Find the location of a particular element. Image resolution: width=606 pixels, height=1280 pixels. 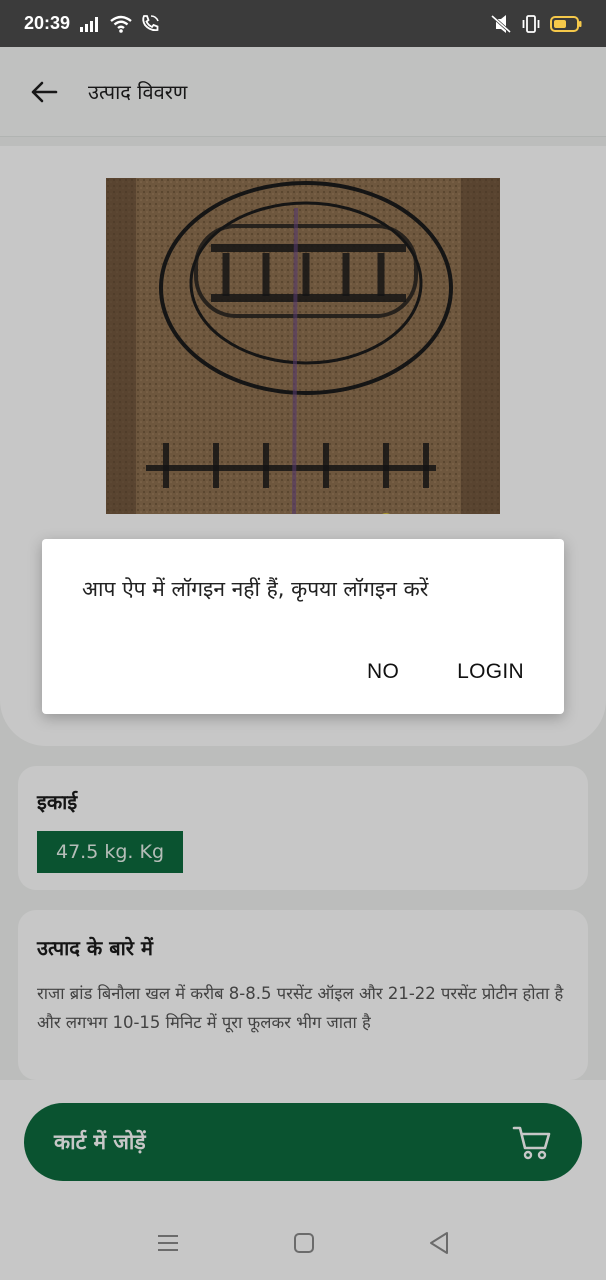

wifi-icon is located at coordinates (121, 24).